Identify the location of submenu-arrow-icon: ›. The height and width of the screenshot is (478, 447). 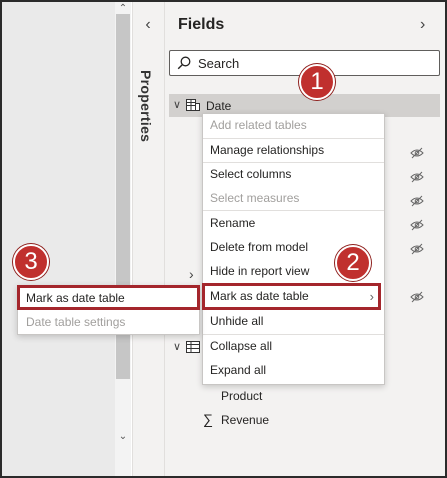
(371, 296).